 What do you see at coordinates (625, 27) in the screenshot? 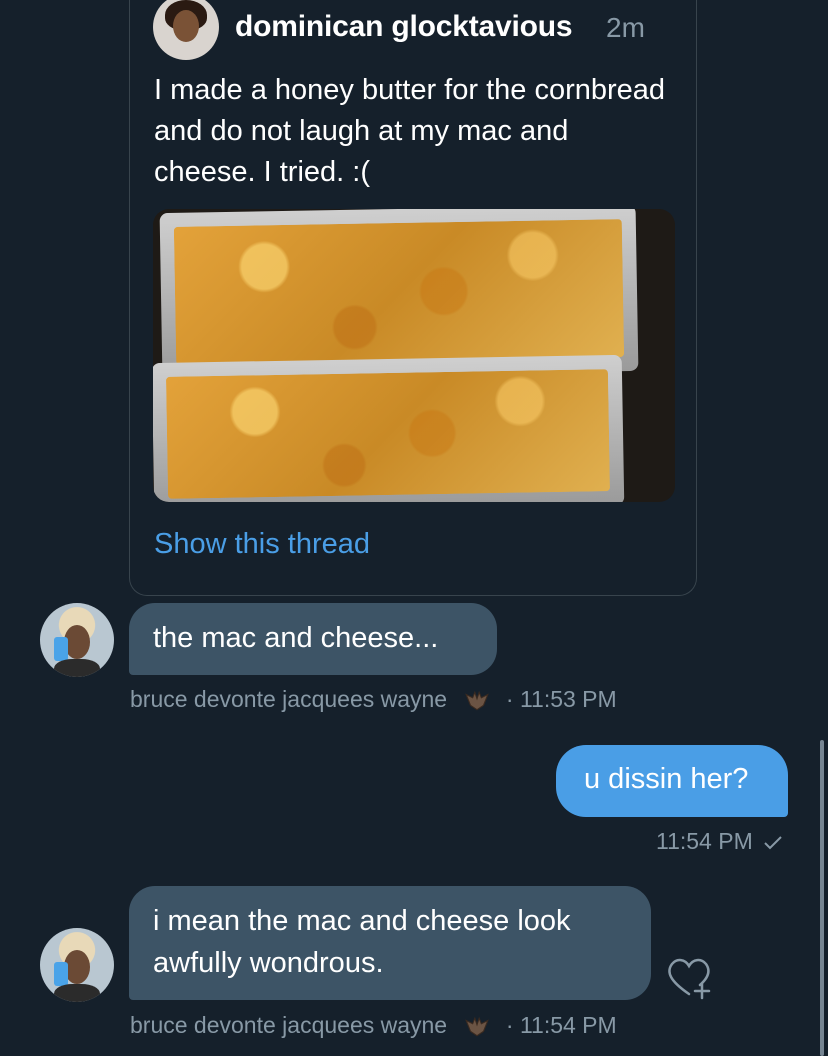
I see `tweet-timestamp: 2m` at bounding box center [625, 27].